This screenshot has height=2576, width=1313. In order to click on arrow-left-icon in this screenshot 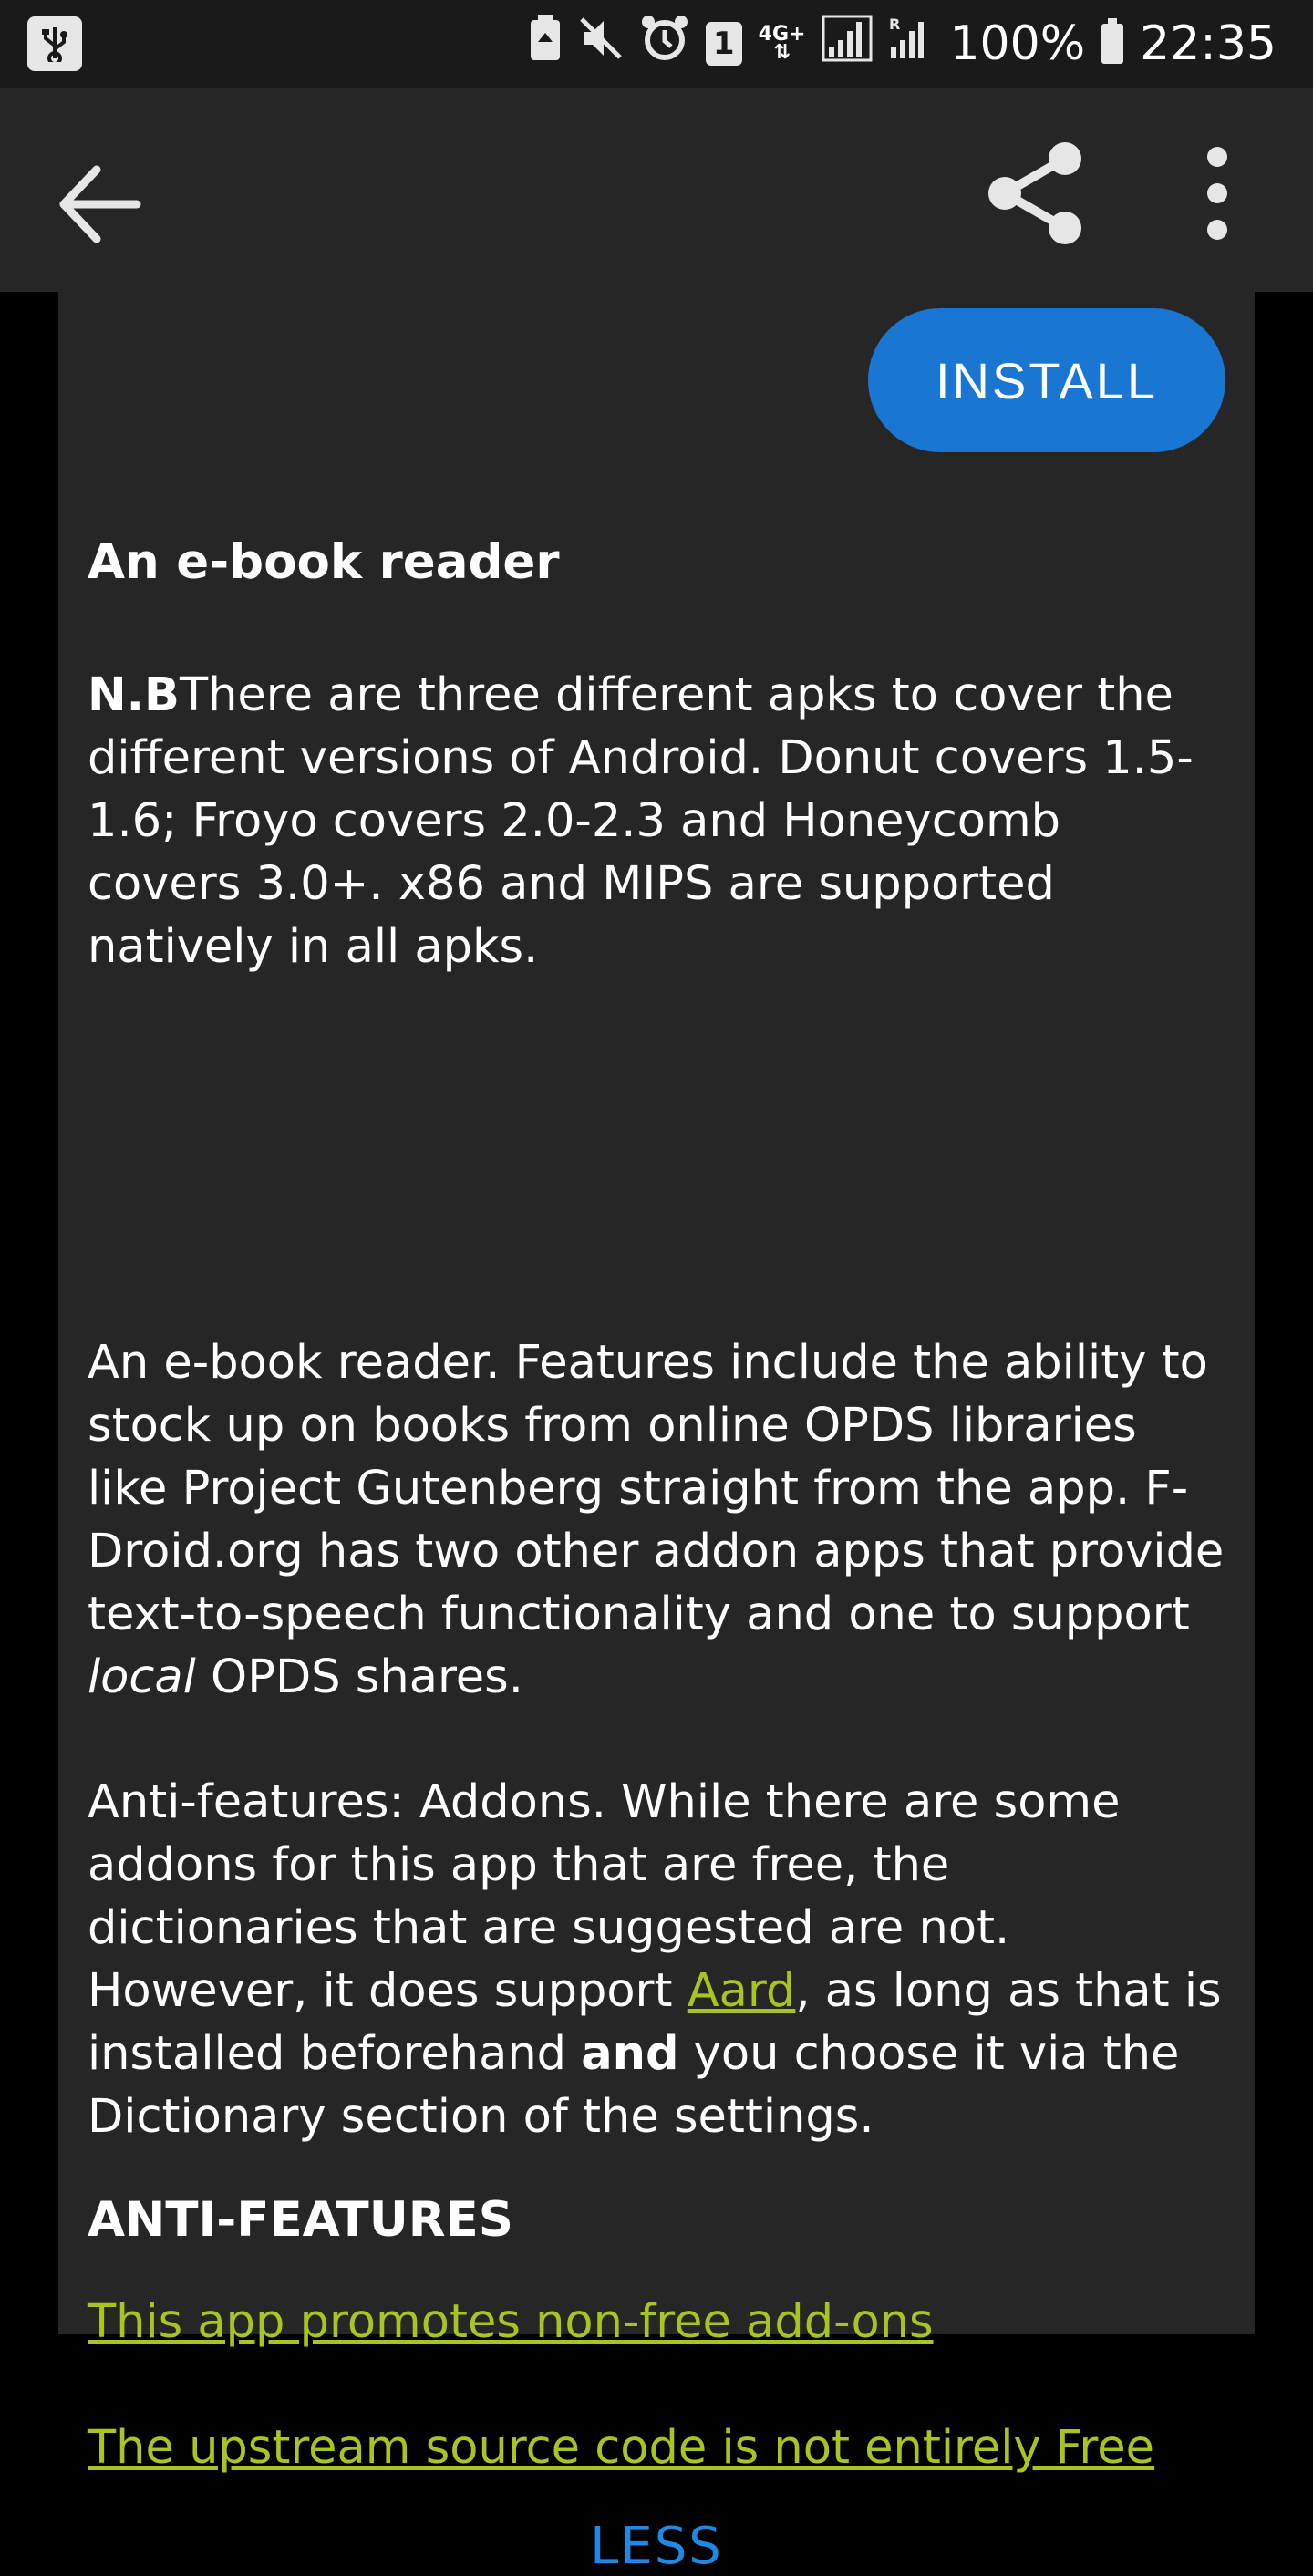, I will do `click(100, 204)`.